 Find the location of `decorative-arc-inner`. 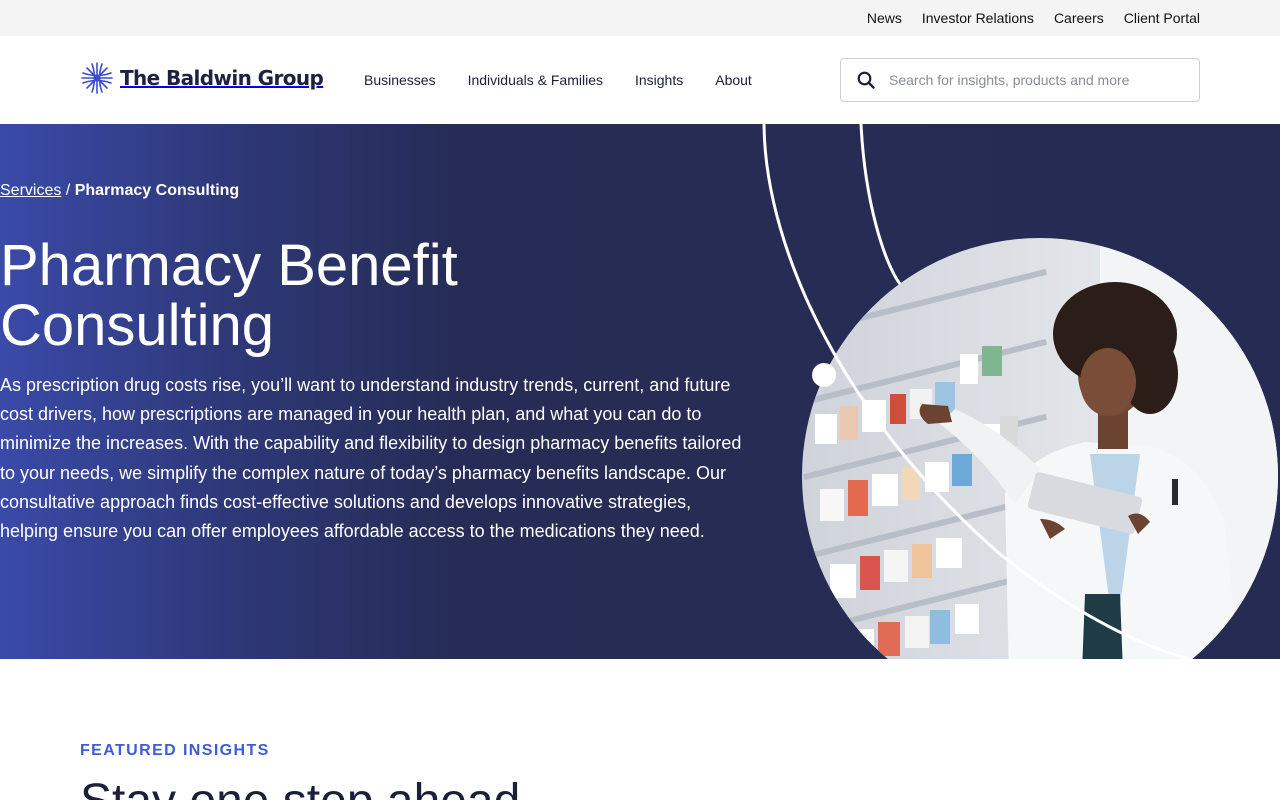

decorative-arc-inner is located at coordinates (880, 204).